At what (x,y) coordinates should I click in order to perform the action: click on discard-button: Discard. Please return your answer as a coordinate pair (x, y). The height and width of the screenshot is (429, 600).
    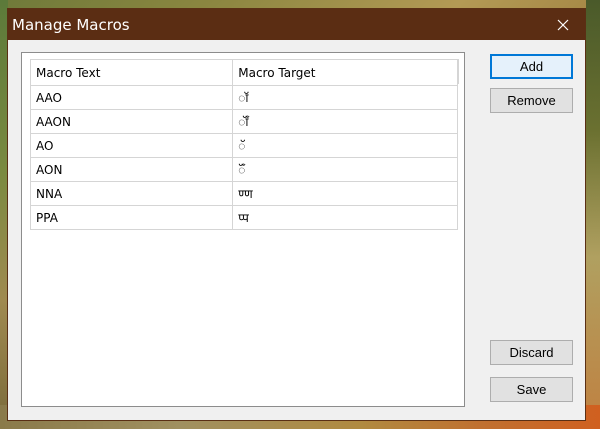
    Looking at the image, I should click on (531, 352).